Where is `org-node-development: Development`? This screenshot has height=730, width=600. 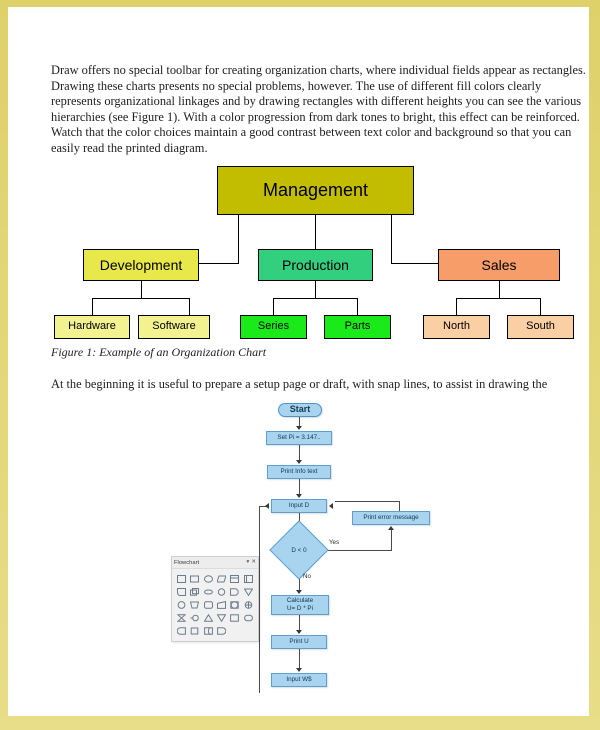
org-node-development: Development is located at coordinates (141, 265).